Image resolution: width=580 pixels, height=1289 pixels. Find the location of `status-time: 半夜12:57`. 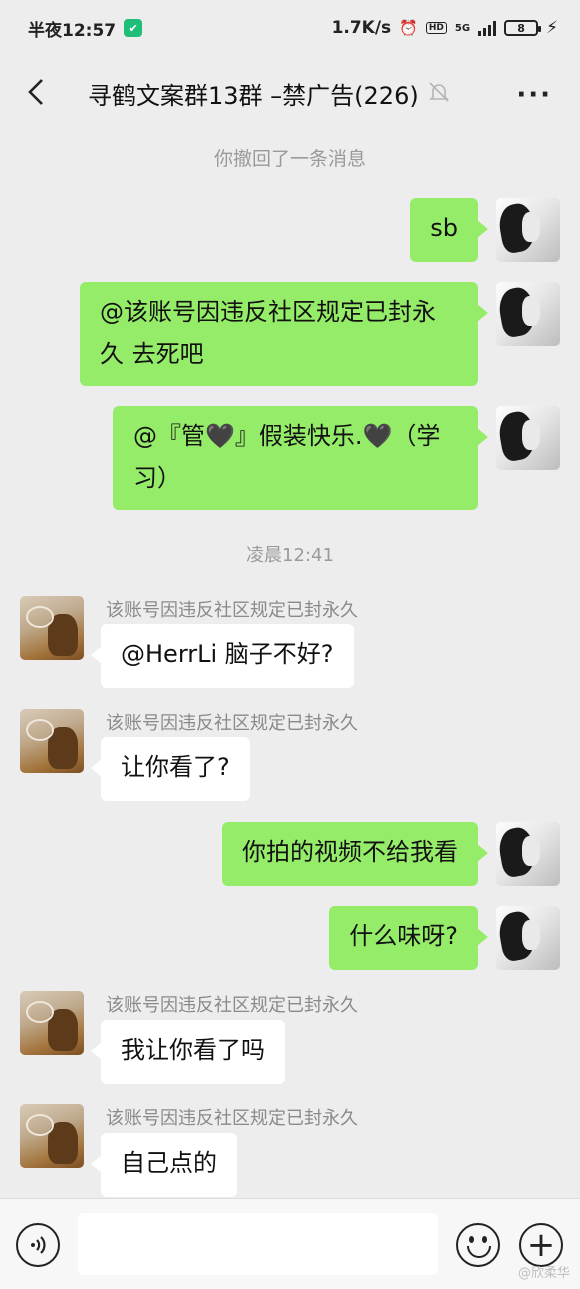

status-time: 半夜12:57 is located at coordinates (72, 30).